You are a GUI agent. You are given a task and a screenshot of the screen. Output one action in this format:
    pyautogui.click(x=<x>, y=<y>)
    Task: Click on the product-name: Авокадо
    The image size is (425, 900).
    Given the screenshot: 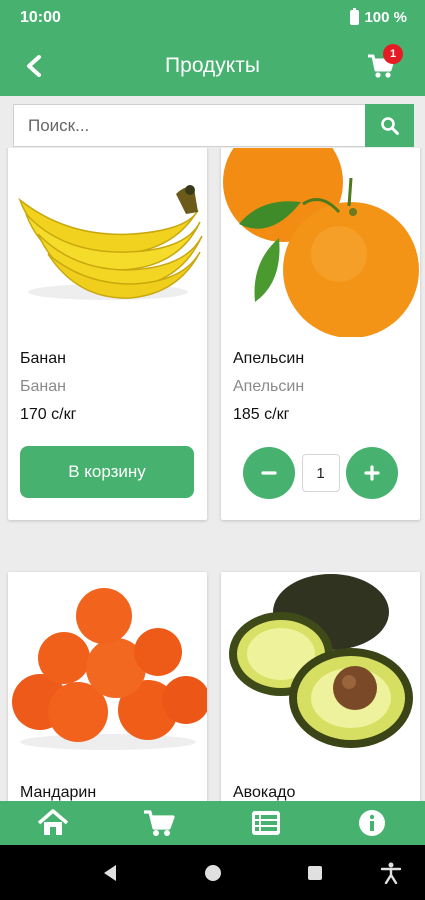 What is the action you would take?
    pyautogui.click(x=264, y=792)
    